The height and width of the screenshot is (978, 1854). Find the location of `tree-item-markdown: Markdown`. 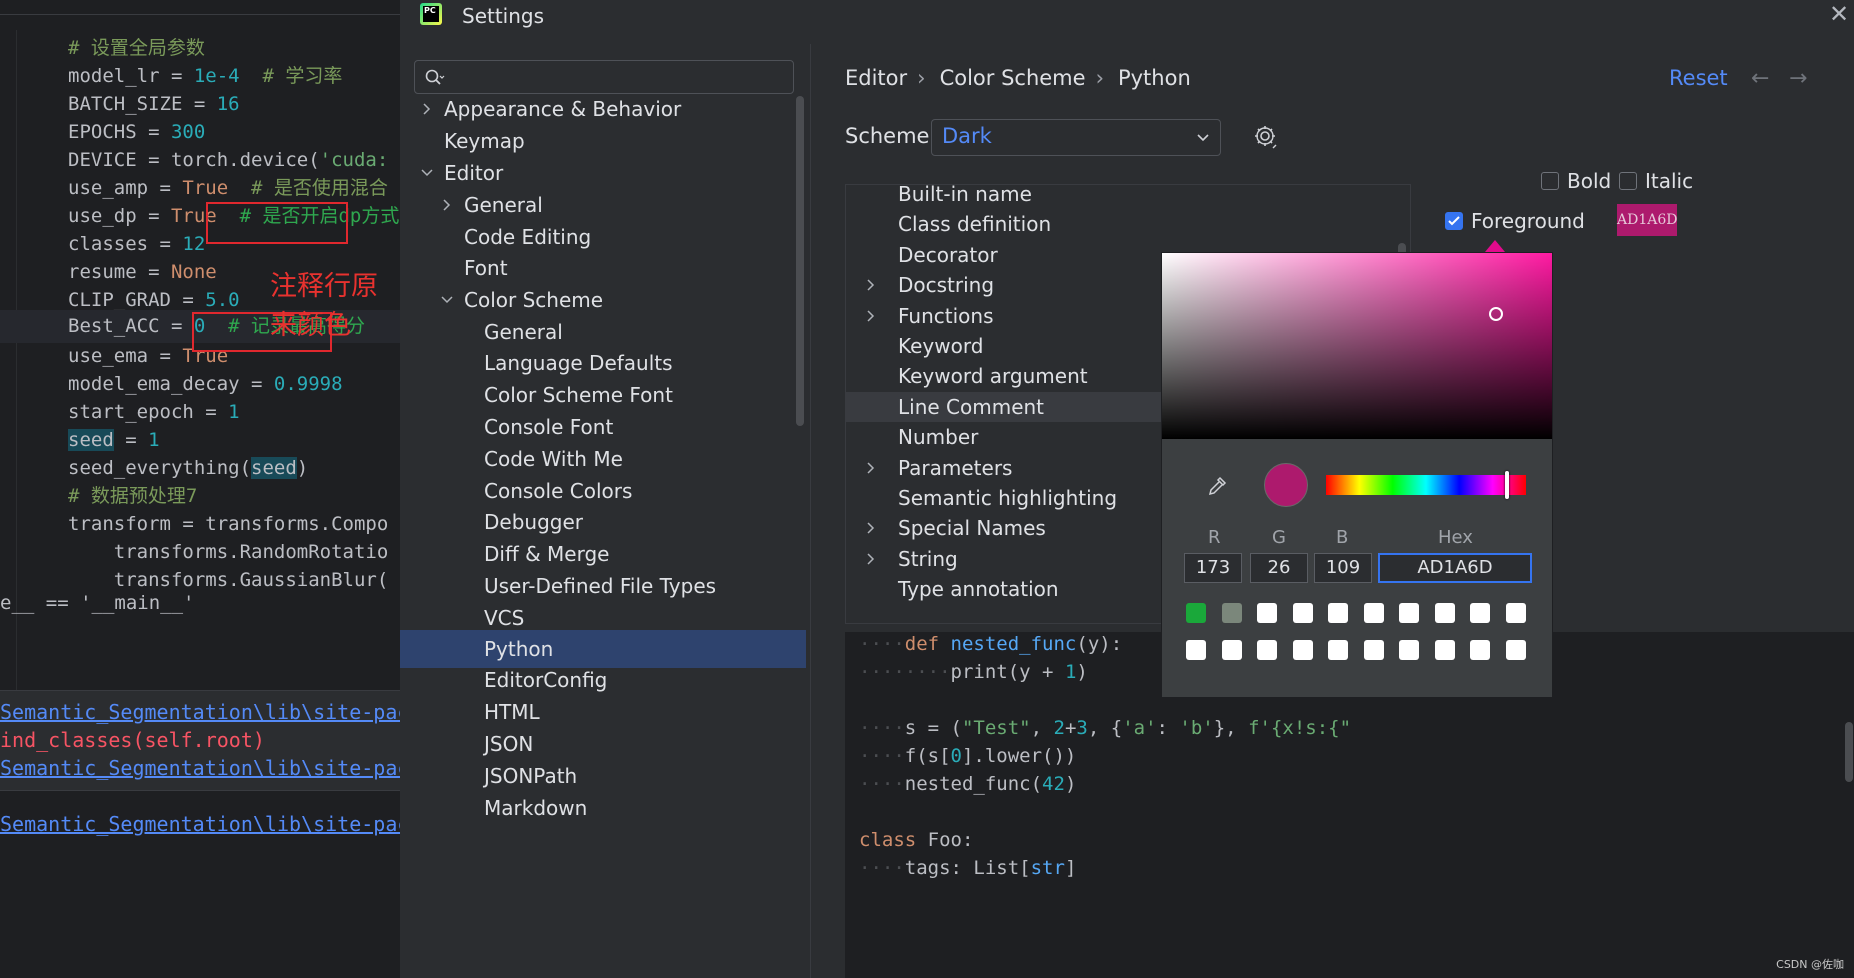

tree-item-markdown: Markdown is located at coordinates (603, 808).